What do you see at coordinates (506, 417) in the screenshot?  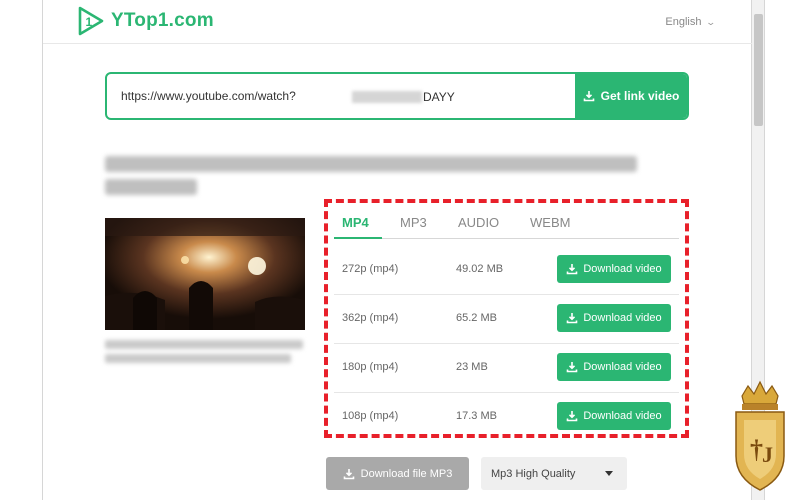 I see `format-row: 108p (mp4) 17.3 MB Download video` at bounding box center [506, 417].